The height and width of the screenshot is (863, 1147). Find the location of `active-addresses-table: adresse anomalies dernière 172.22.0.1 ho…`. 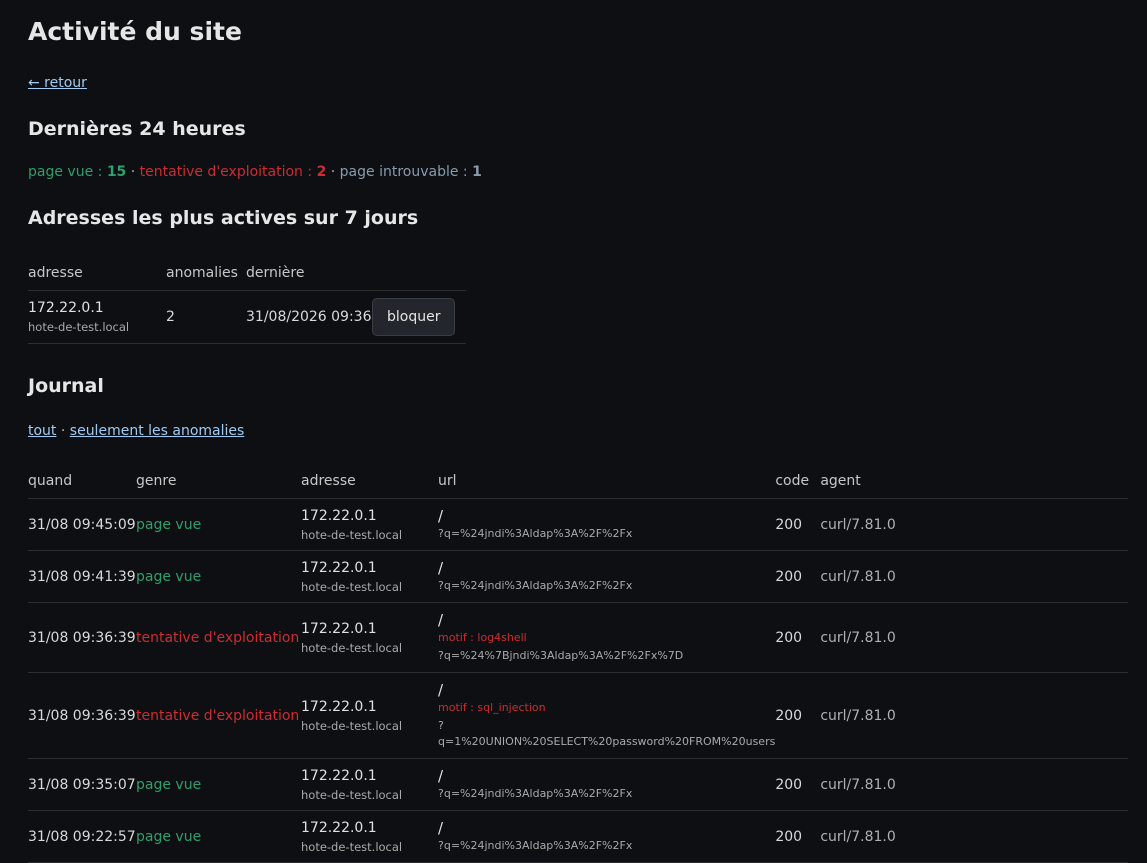

active-addresses-table: adresse anomalies dernière 172.22.0.1 ho… is located at coordinates (247, 299).